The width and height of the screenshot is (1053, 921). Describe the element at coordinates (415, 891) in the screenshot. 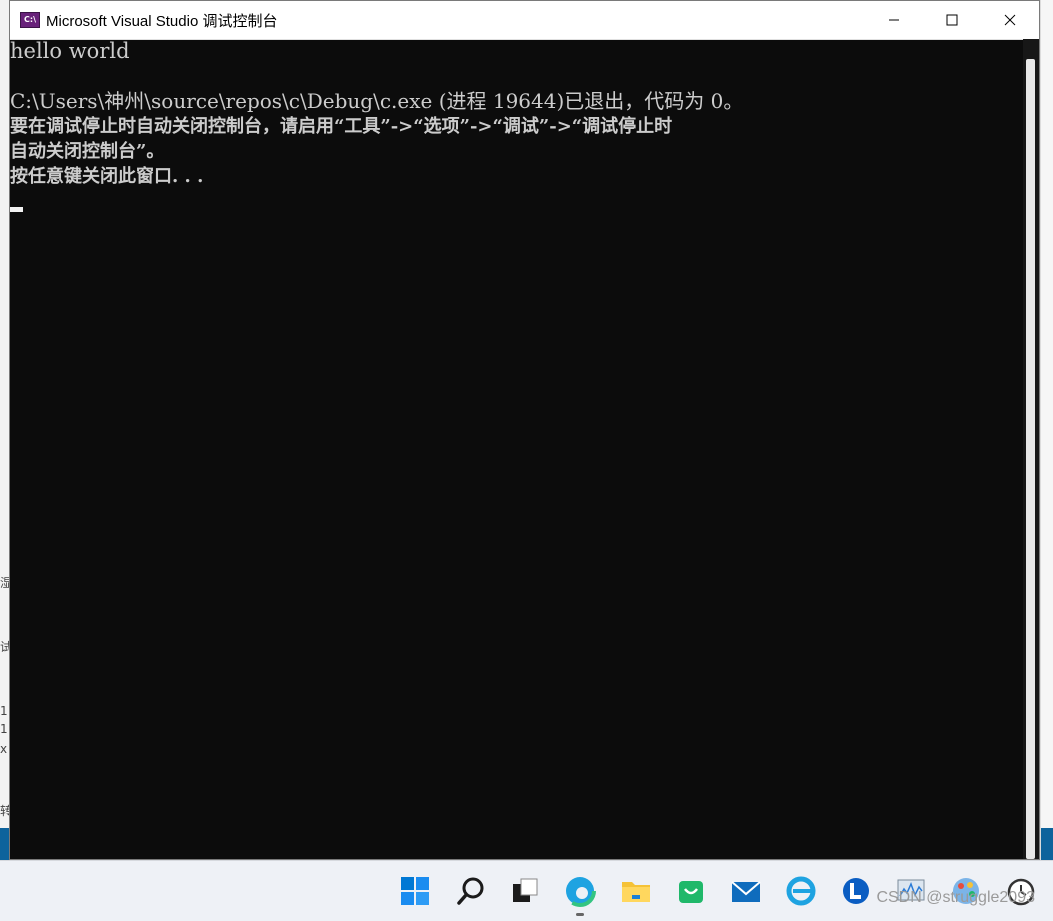

I see `windows-start-icon` at that location.